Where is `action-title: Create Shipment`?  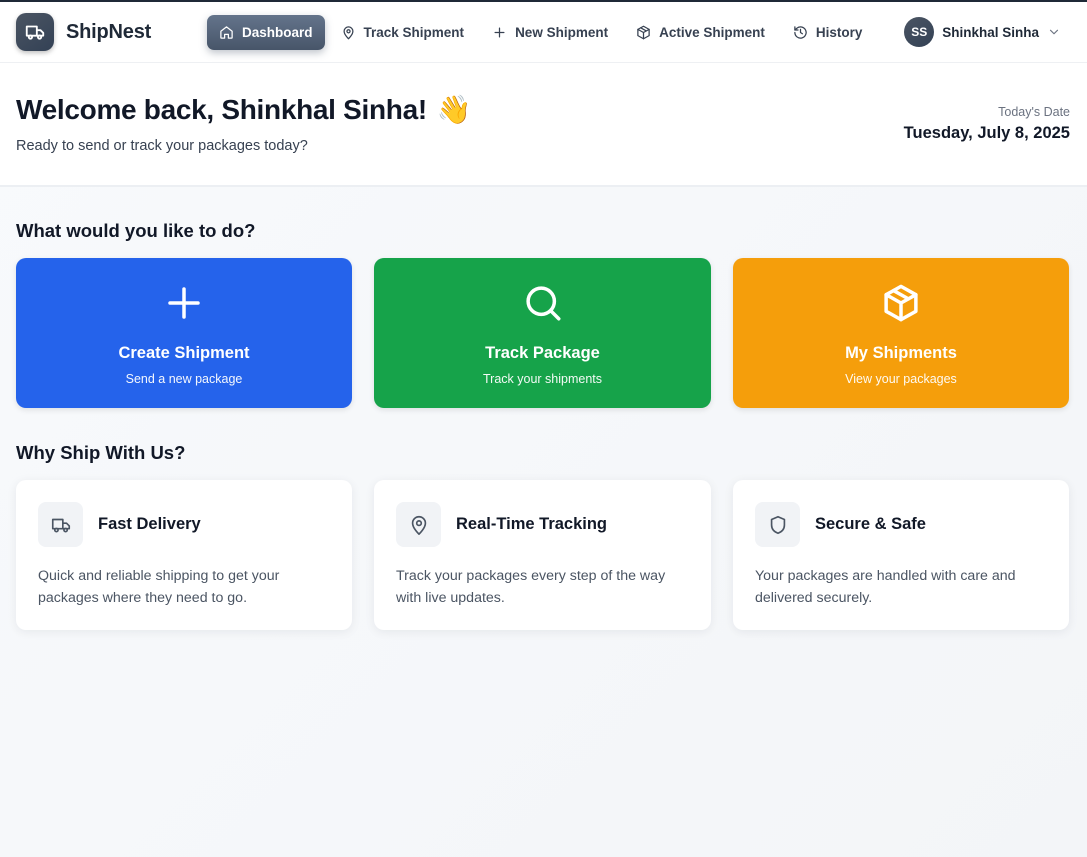 action-title: Create Shipment is located at coordinates (184, 353).